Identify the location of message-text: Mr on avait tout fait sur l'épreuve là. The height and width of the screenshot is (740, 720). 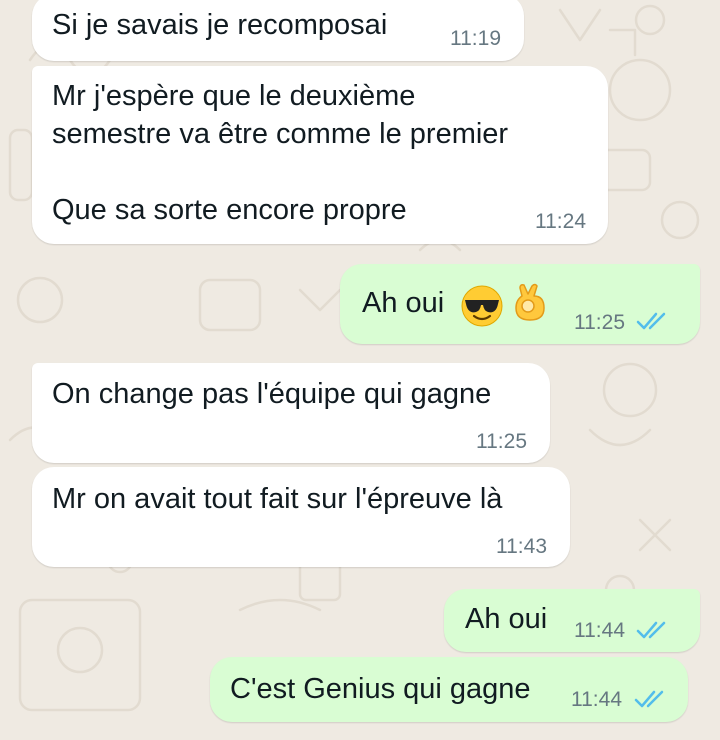
(277, 499).